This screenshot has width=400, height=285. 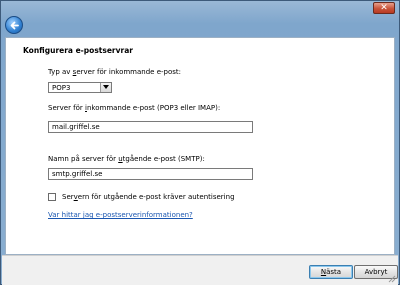 I want to click on back-button, so click(x=14, y=25).